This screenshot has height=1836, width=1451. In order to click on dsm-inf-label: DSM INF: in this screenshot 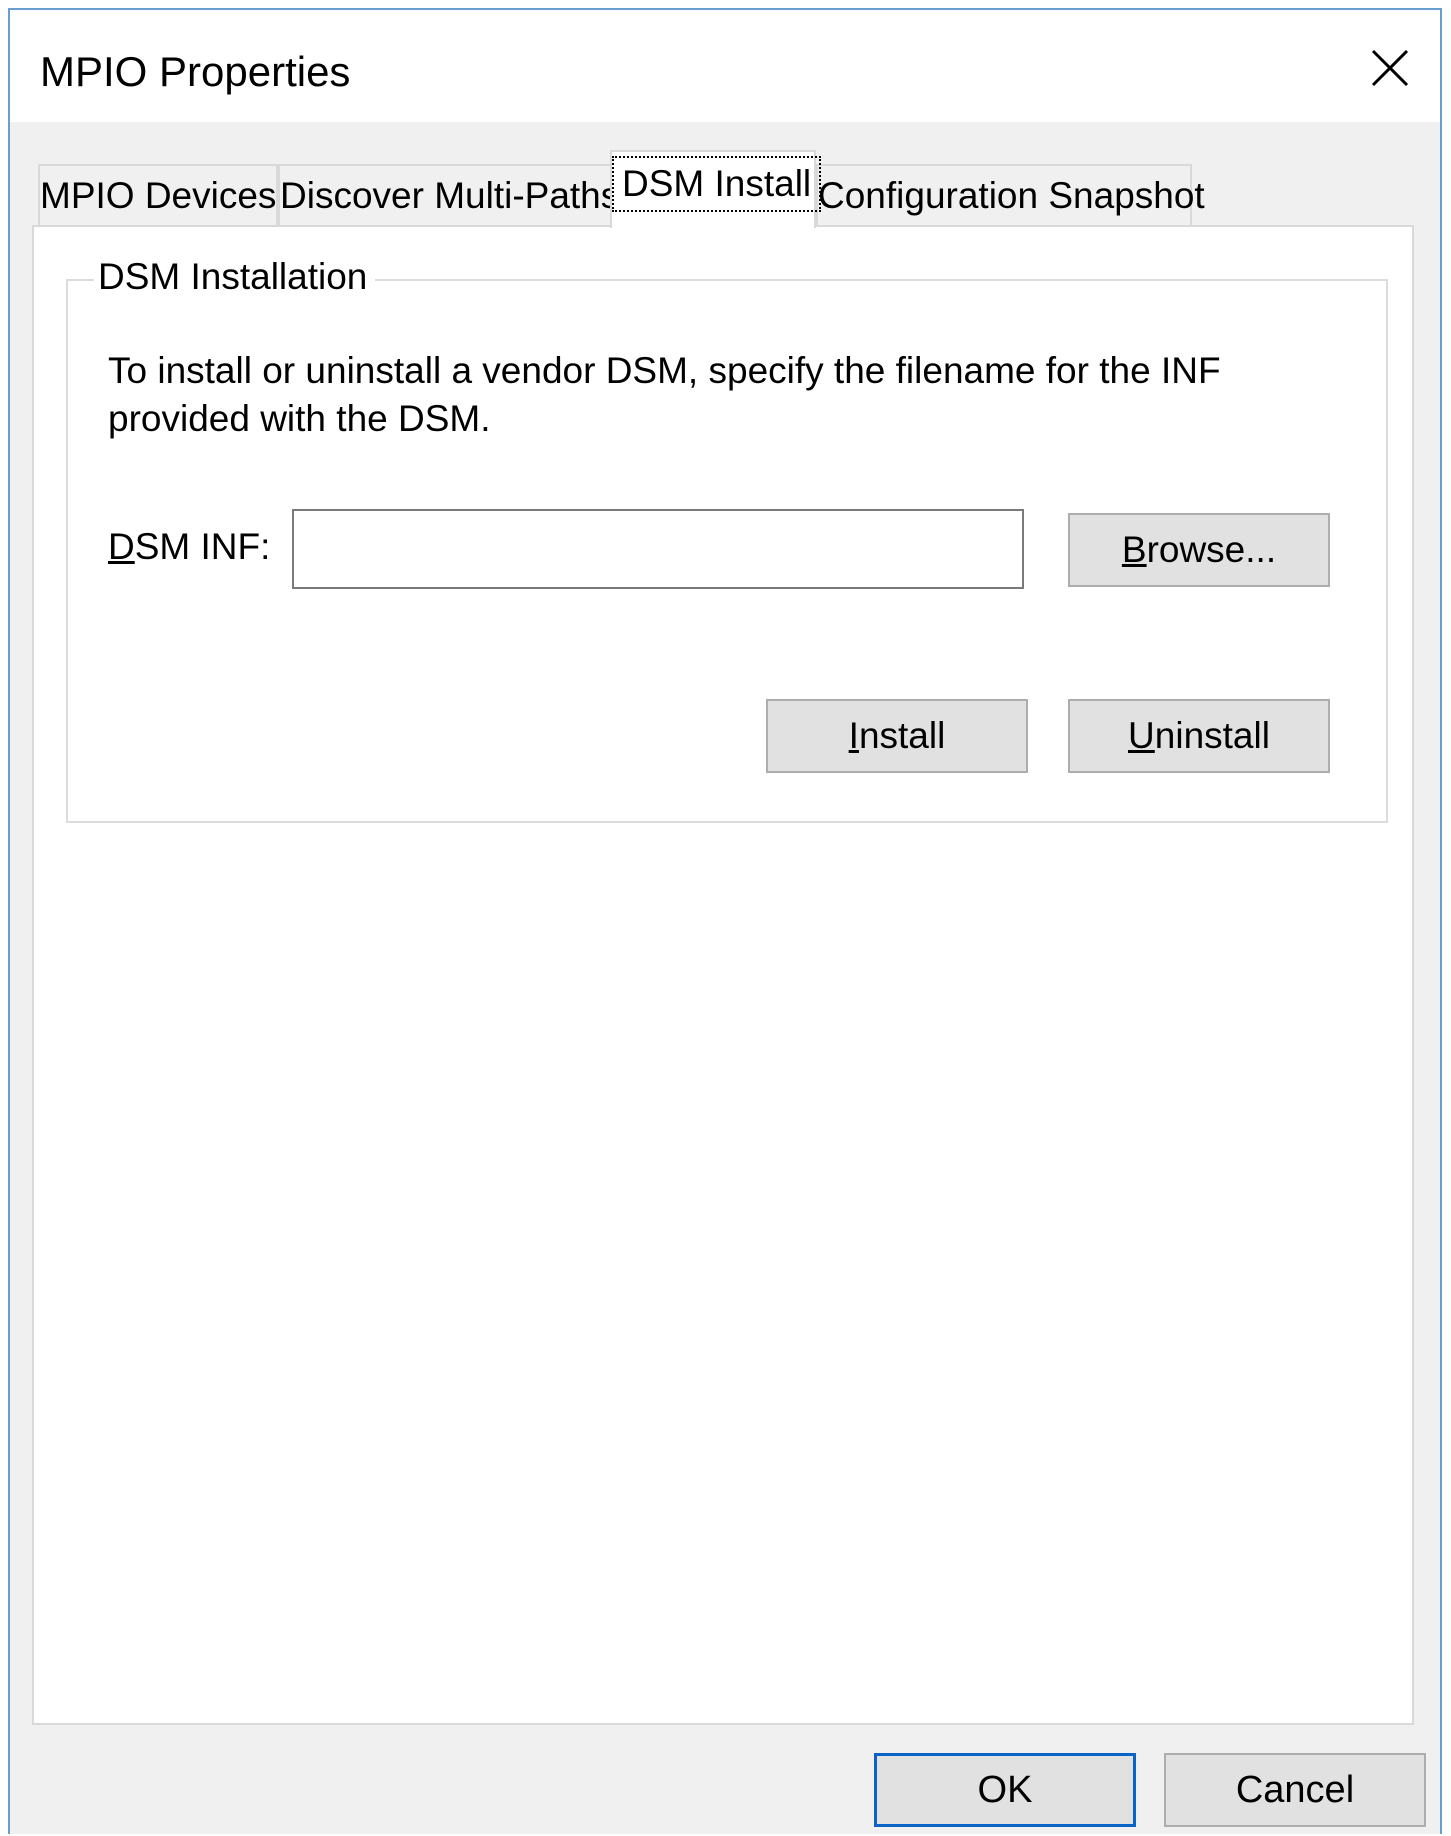, I will do `click(189, 547)`.